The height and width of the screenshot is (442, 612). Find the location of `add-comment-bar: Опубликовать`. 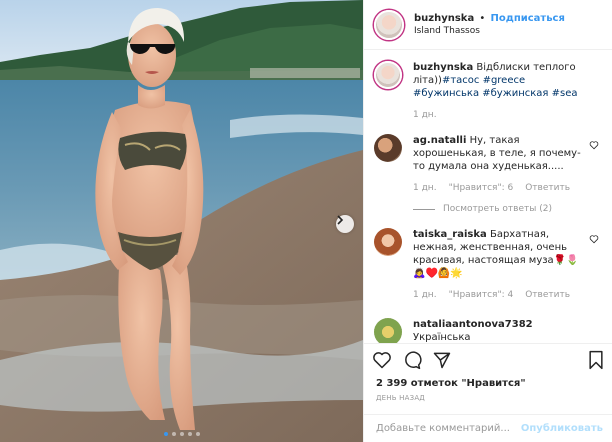

add-comment-bar: Опубликовать is located at coordinates (488, 428).